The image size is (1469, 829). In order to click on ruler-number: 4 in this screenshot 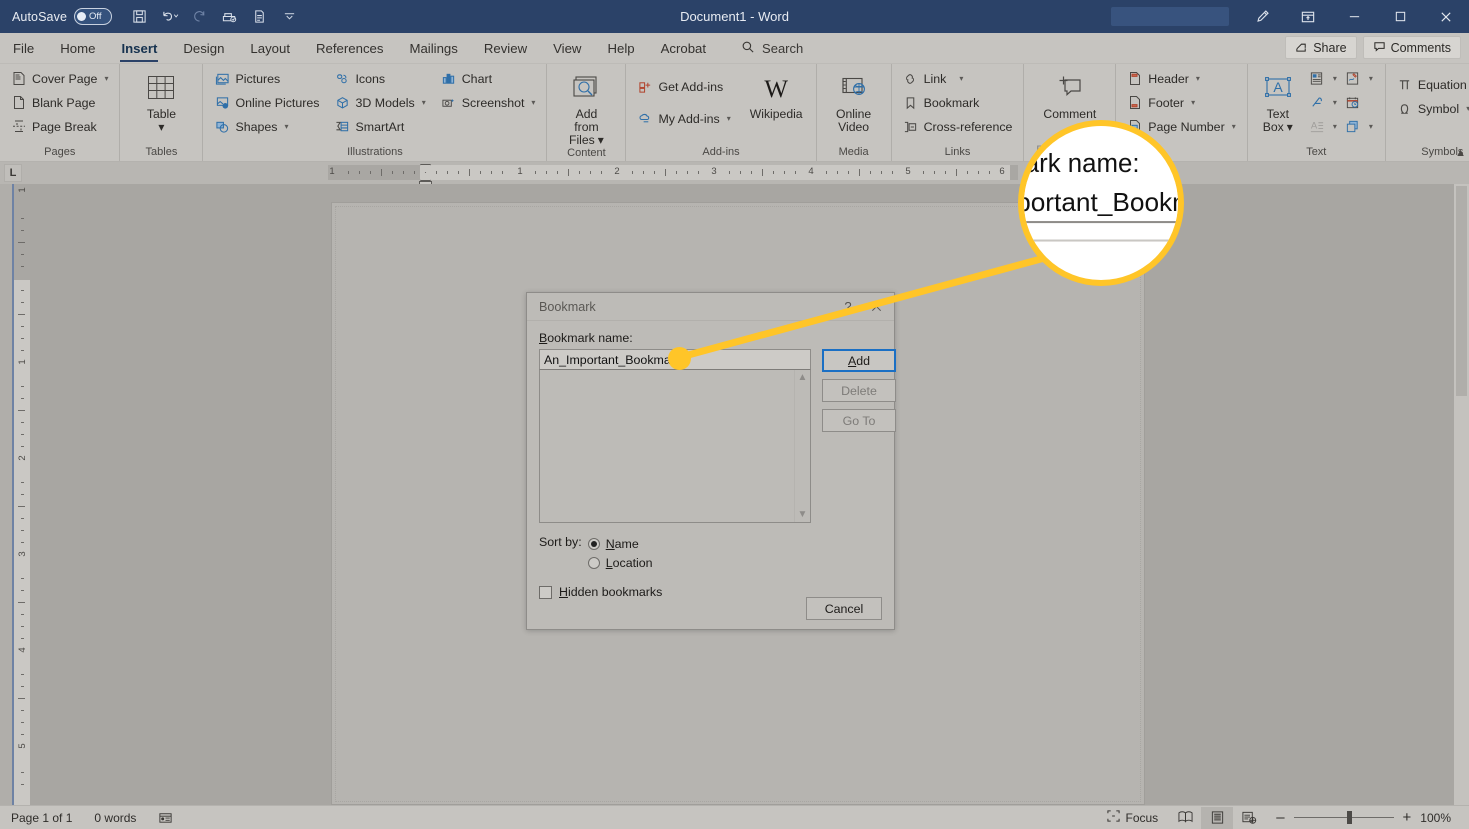, I will do `click(811, 171)`.